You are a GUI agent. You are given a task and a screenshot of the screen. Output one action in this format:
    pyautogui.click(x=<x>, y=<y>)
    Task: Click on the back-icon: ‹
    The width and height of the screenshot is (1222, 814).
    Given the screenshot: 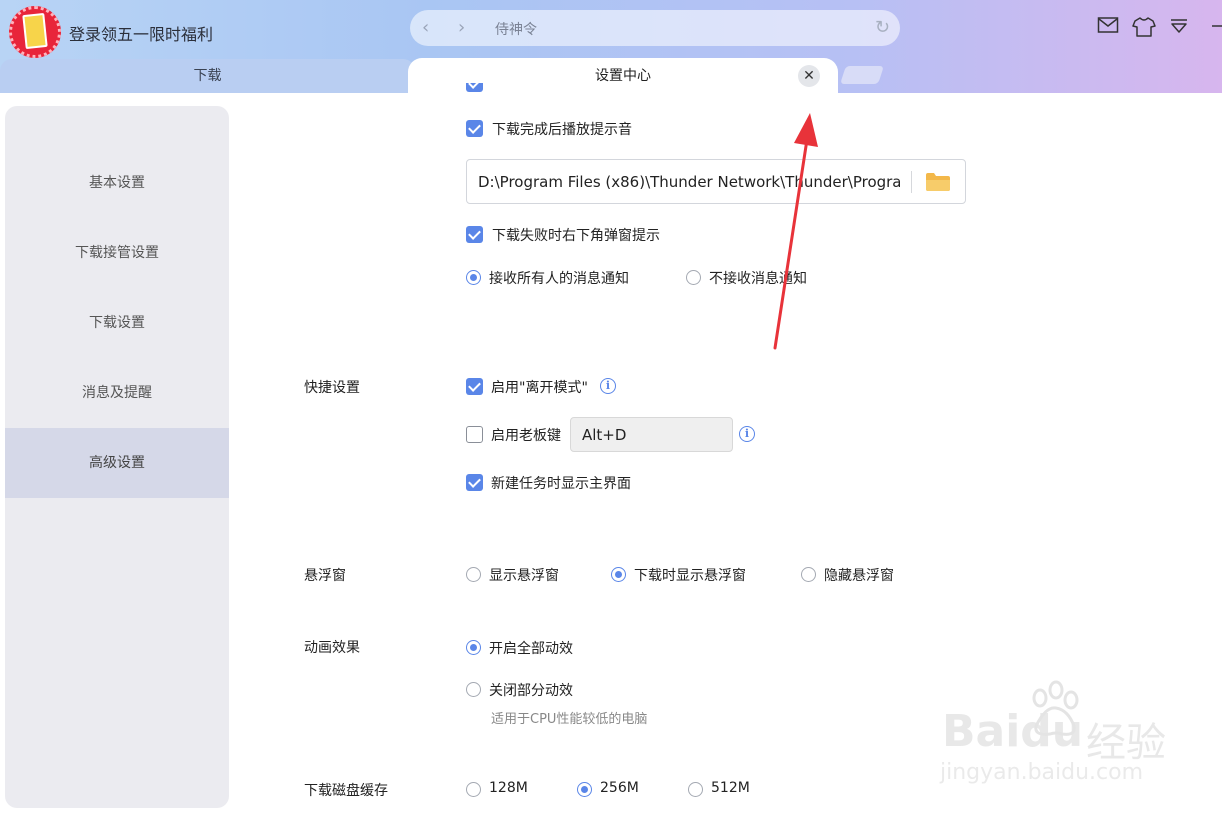 What is the action you would take?
    pyautogui.click(x=425, y=27)
    